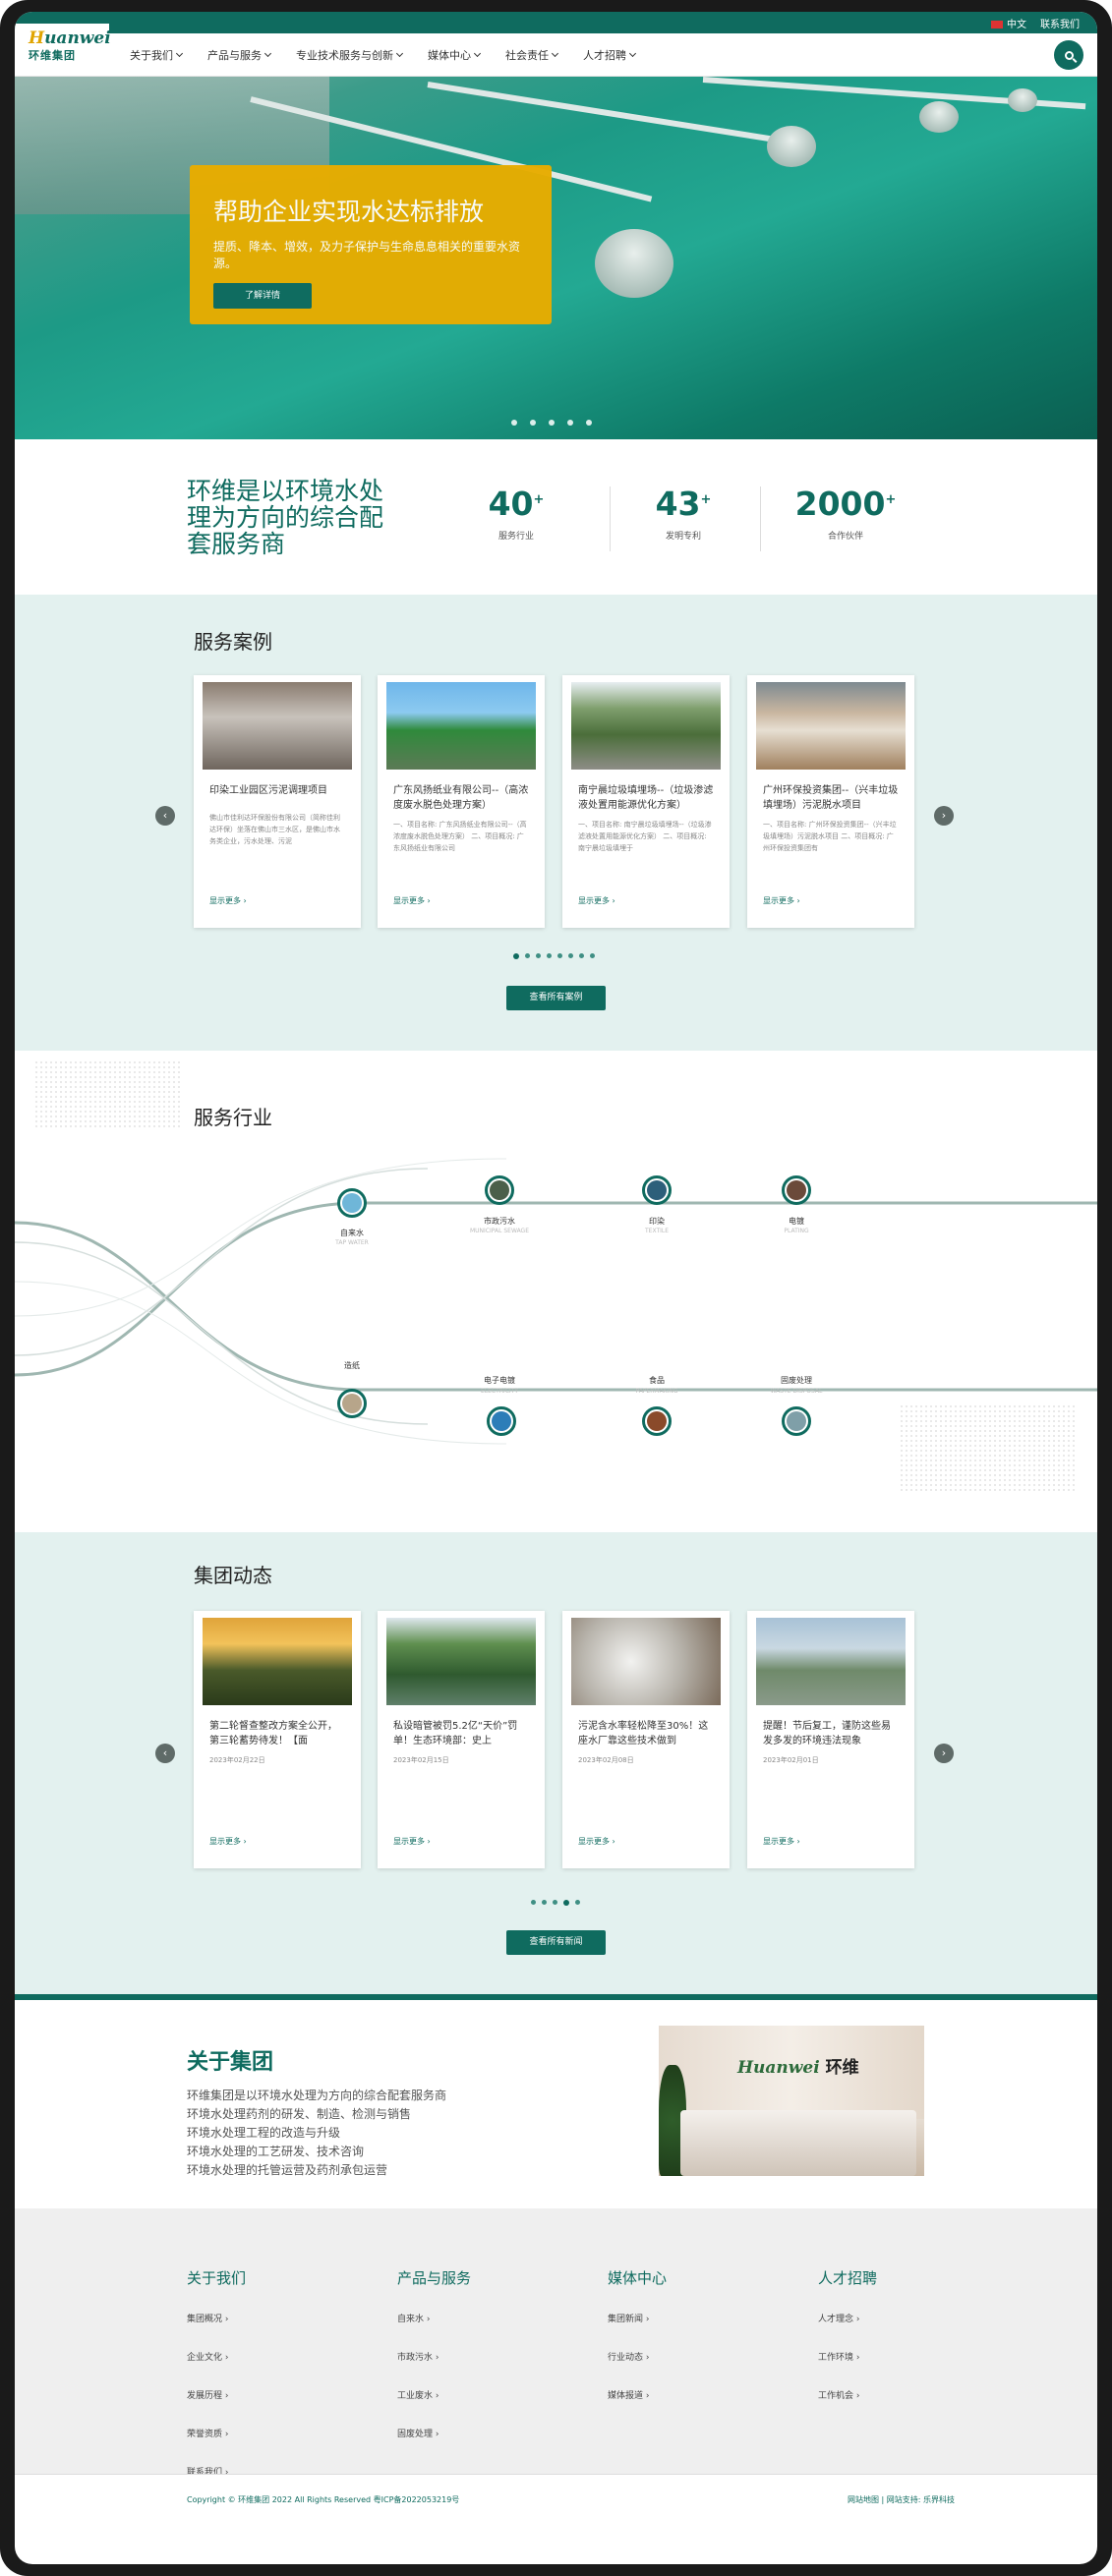 Image resolution: width=1112 pixels, height=2576 pixels. Describe the element at coordinates (556, 998) in the screenshot. I see `view-all-cases-button: 查看所有案例` at that location.